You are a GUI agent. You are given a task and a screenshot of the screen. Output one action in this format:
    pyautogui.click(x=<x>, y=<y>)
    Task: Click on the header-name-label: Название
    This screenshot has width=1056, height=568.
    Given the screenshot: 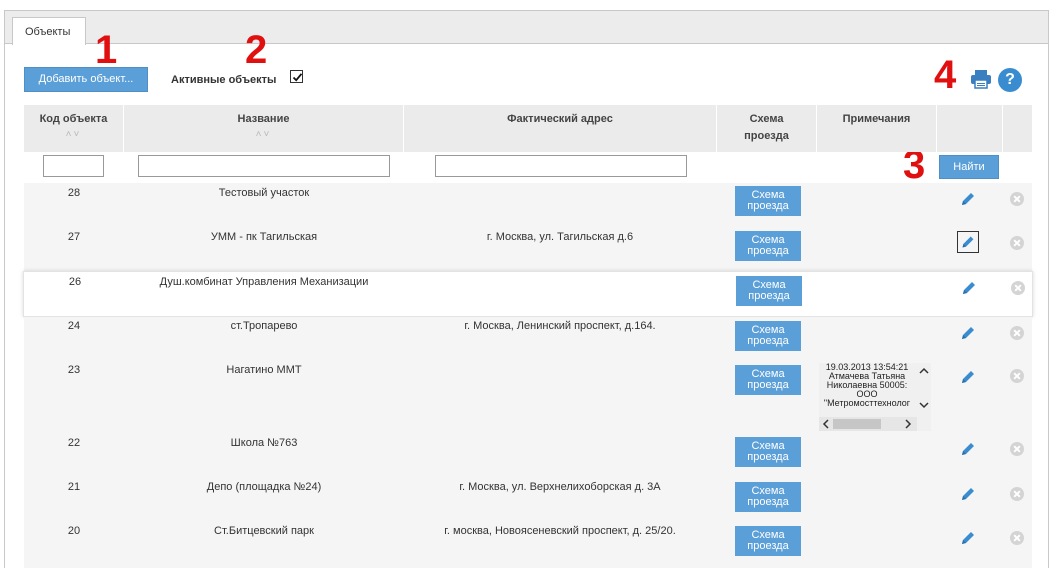 What is the action you would take?
    pyautogui.click(x=263, y=119)
    